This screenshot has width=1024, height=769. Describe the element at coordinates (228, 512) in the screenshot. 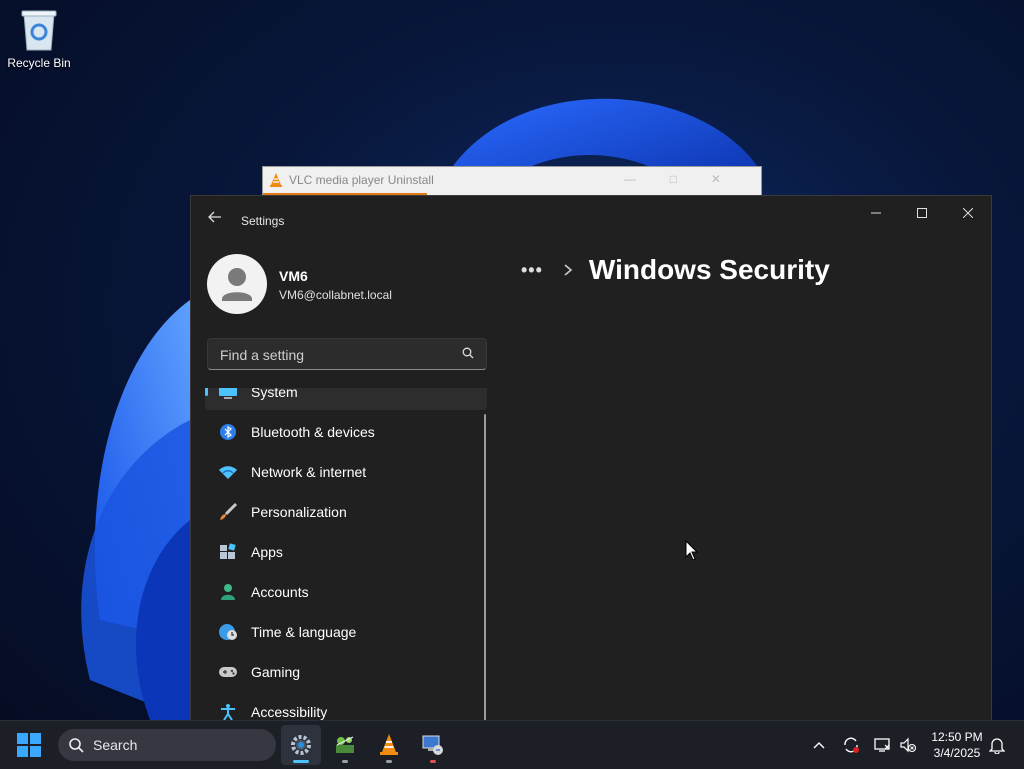

I see `brush-icon` at that location.